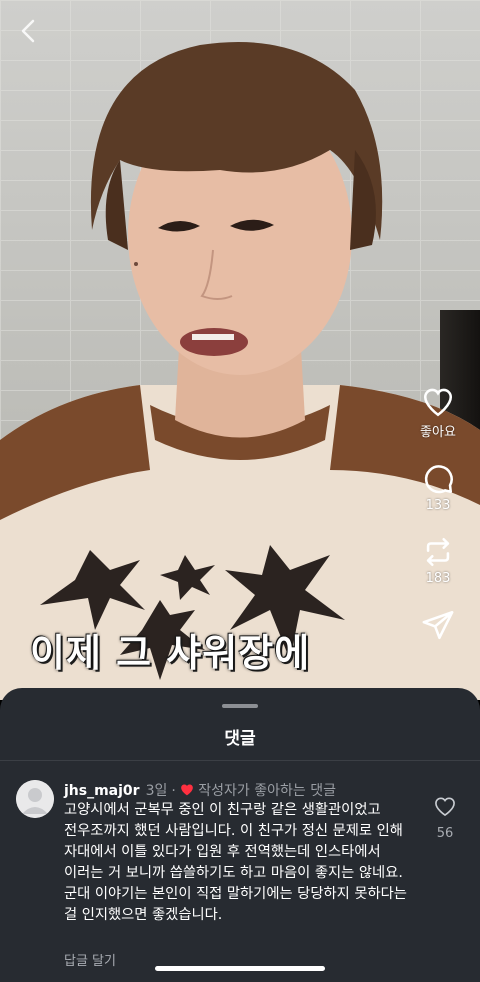  I want to click on comment-count: 133, so click(438, 505).